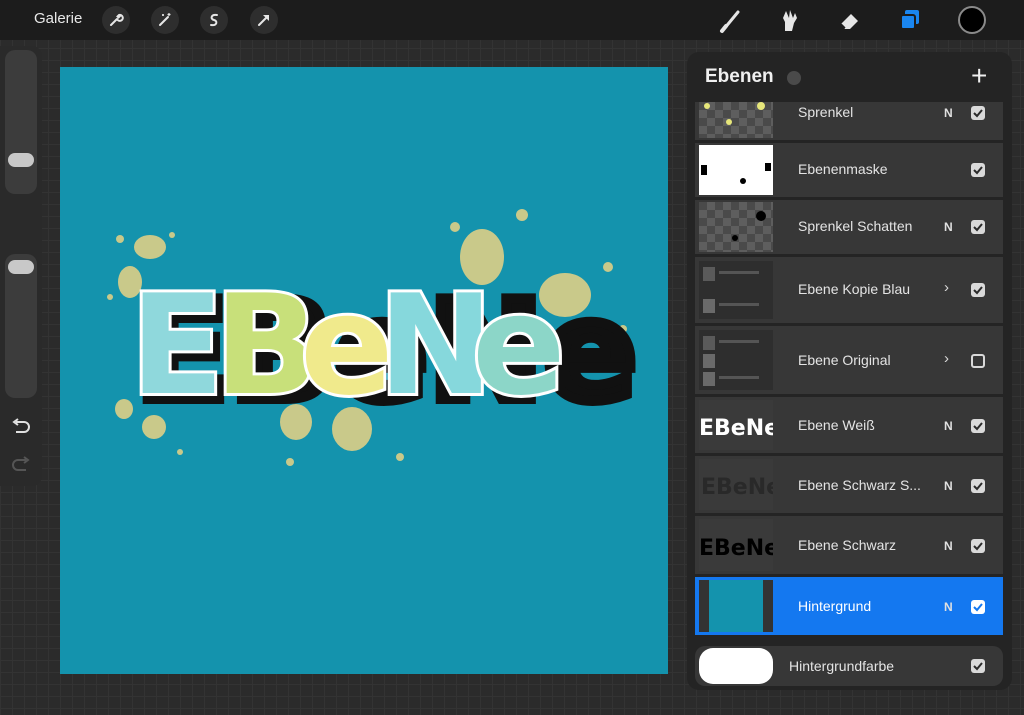 The width and height of the screenshot is (1024, 715). What do you see at coordinates (849, 121) in the screenshot?
I see `layer-row-sprenkel: Sprenkel N` at bounding box center [849, 121].